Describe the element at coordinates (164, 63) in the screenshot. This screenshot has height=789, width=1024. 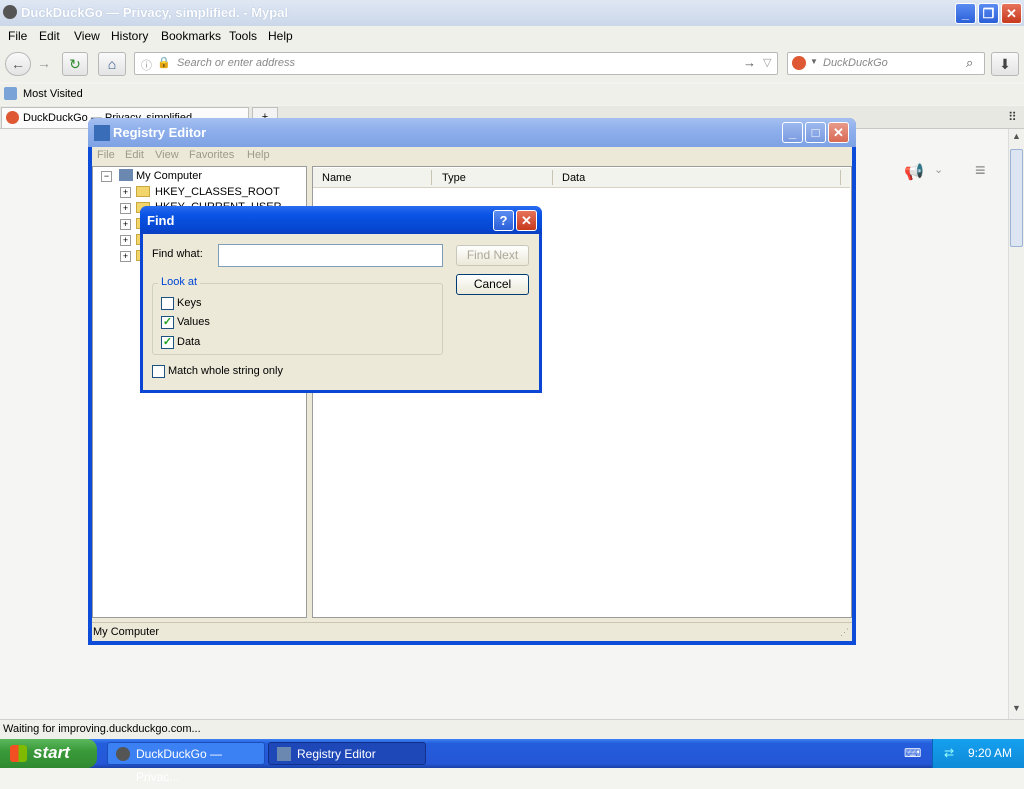
I see `lock-icon: 🔒` at that location.